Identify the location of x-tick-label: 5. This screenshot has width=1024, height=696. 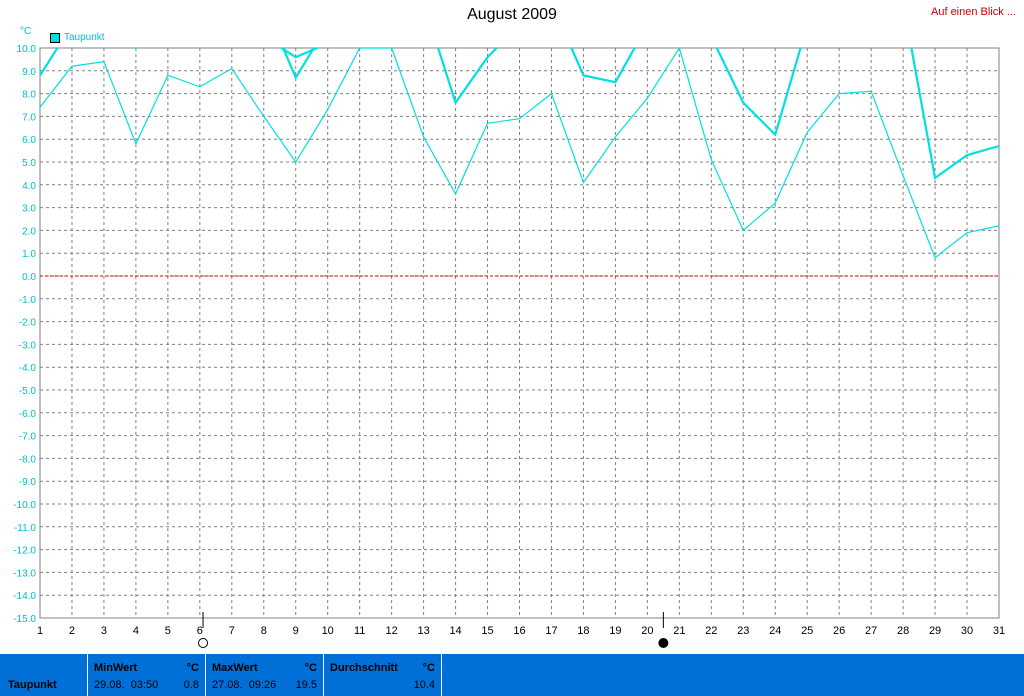
(168, 631).